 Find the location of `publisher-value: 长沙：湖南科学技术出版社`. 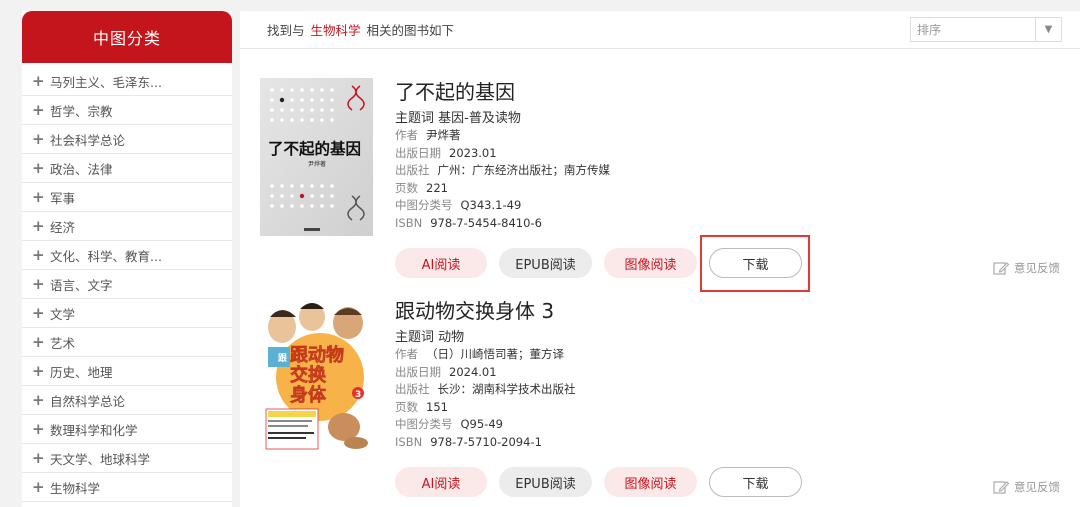

publisher-value: 长沙：湖南科学技术出版社 is located at coordinates (506, 389).